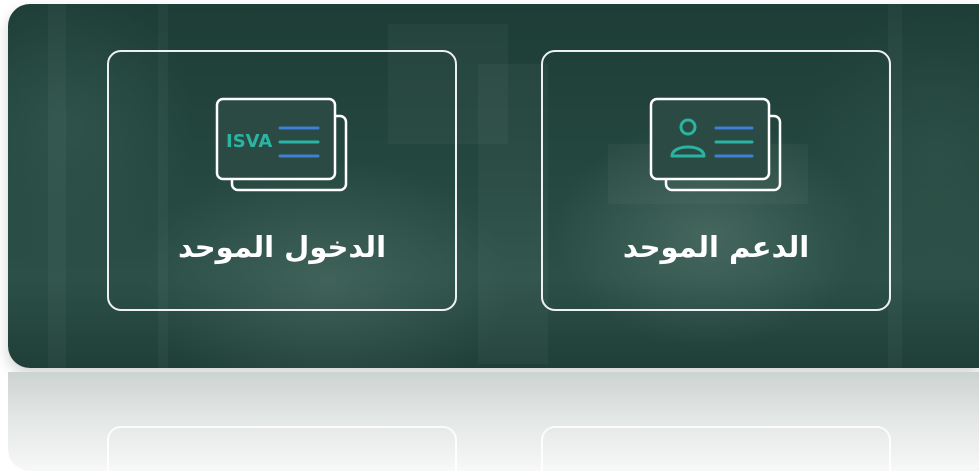 This screenshot has height=471, width=979. Describe the element at coordinates (716, 247) in the screenshot. I see `unified-support-label: الدعم الموحد` at that location.